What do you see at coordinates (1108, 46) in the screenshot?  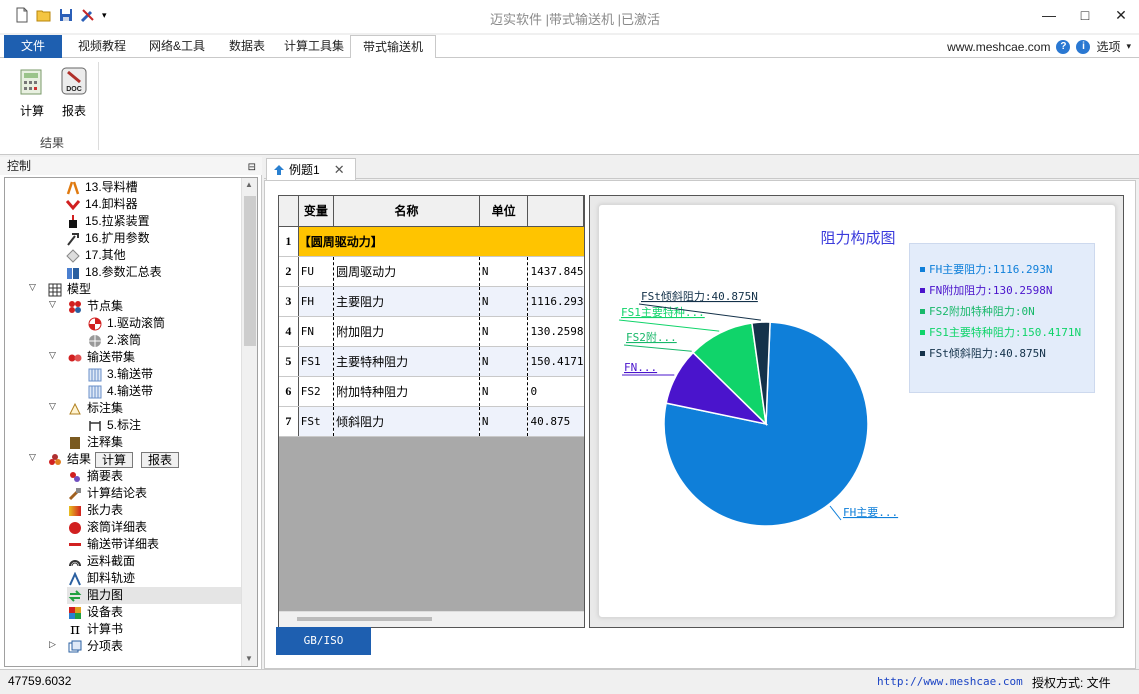 I see `options-menu: 选项` at bounding box center [1108, 46].